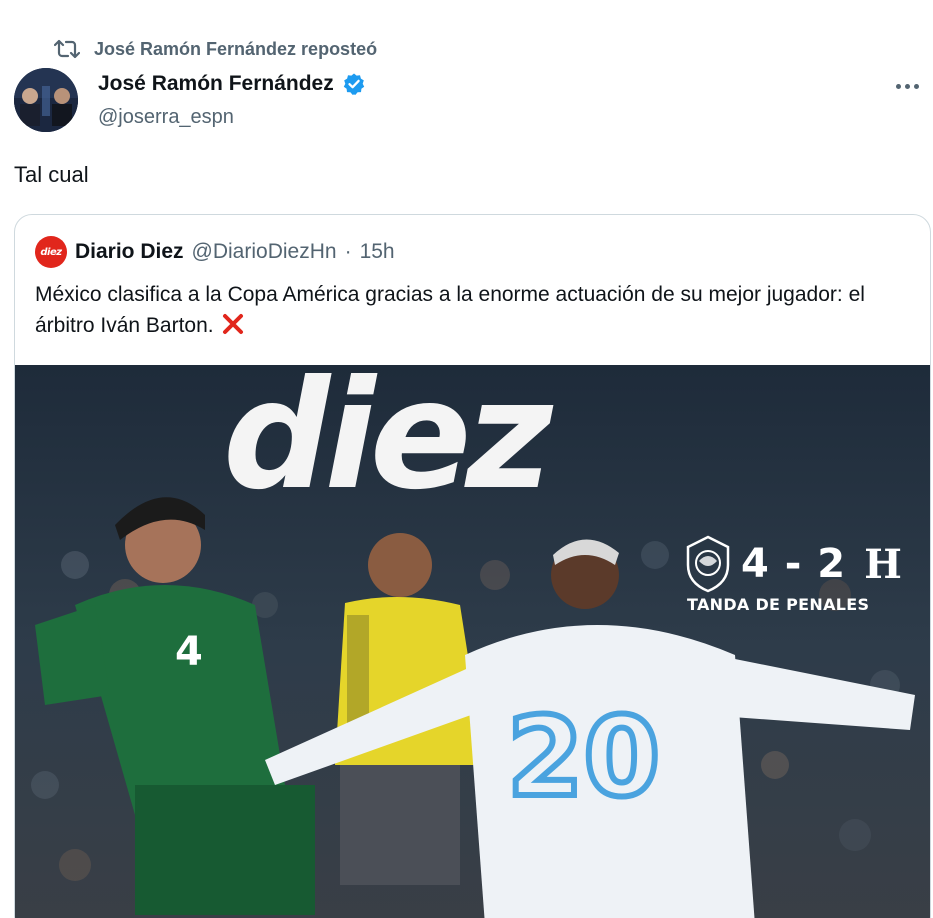 This screenshot has height=918, width=933. What do you see at coordinates (264, 252) in the screenshot?
I see `quoted-author-handle: @DiarioDiezHn` at bounding box center [264, 252].